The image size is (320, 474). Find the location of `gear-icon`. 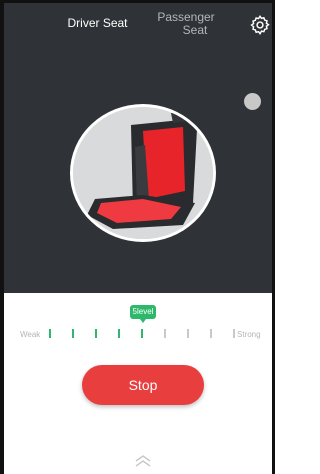

gear-icon is located at coordinates (260, 25).